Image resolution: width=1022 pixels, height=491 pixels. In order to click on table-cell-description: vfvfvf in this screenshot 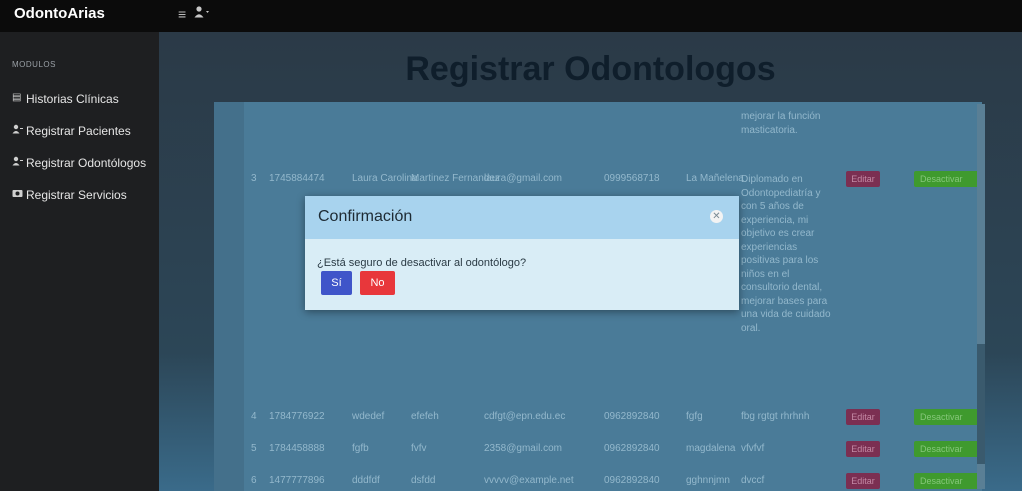, I will do `click(753, 448)`.